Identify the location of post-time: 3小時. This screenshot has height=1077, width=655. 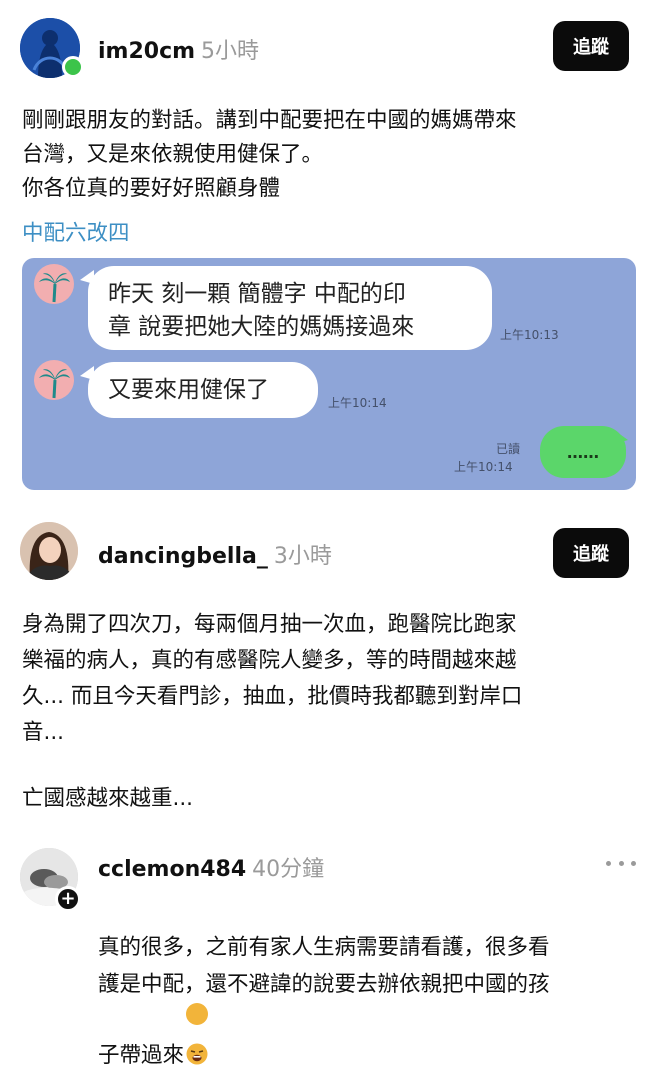
(302, 556).